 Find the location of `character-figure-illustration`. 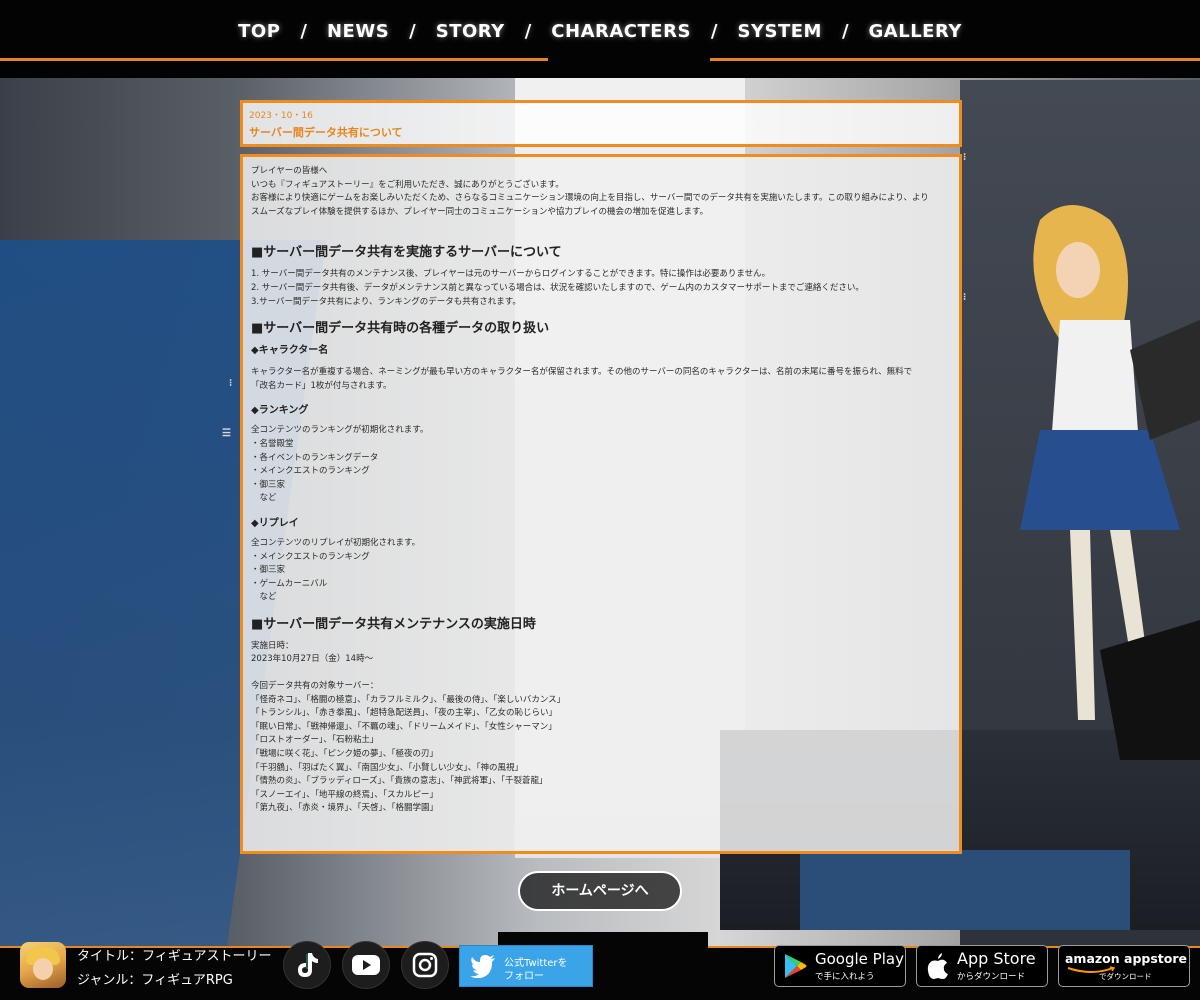

character-figure-illustration is located at coordinates (1110, 482).